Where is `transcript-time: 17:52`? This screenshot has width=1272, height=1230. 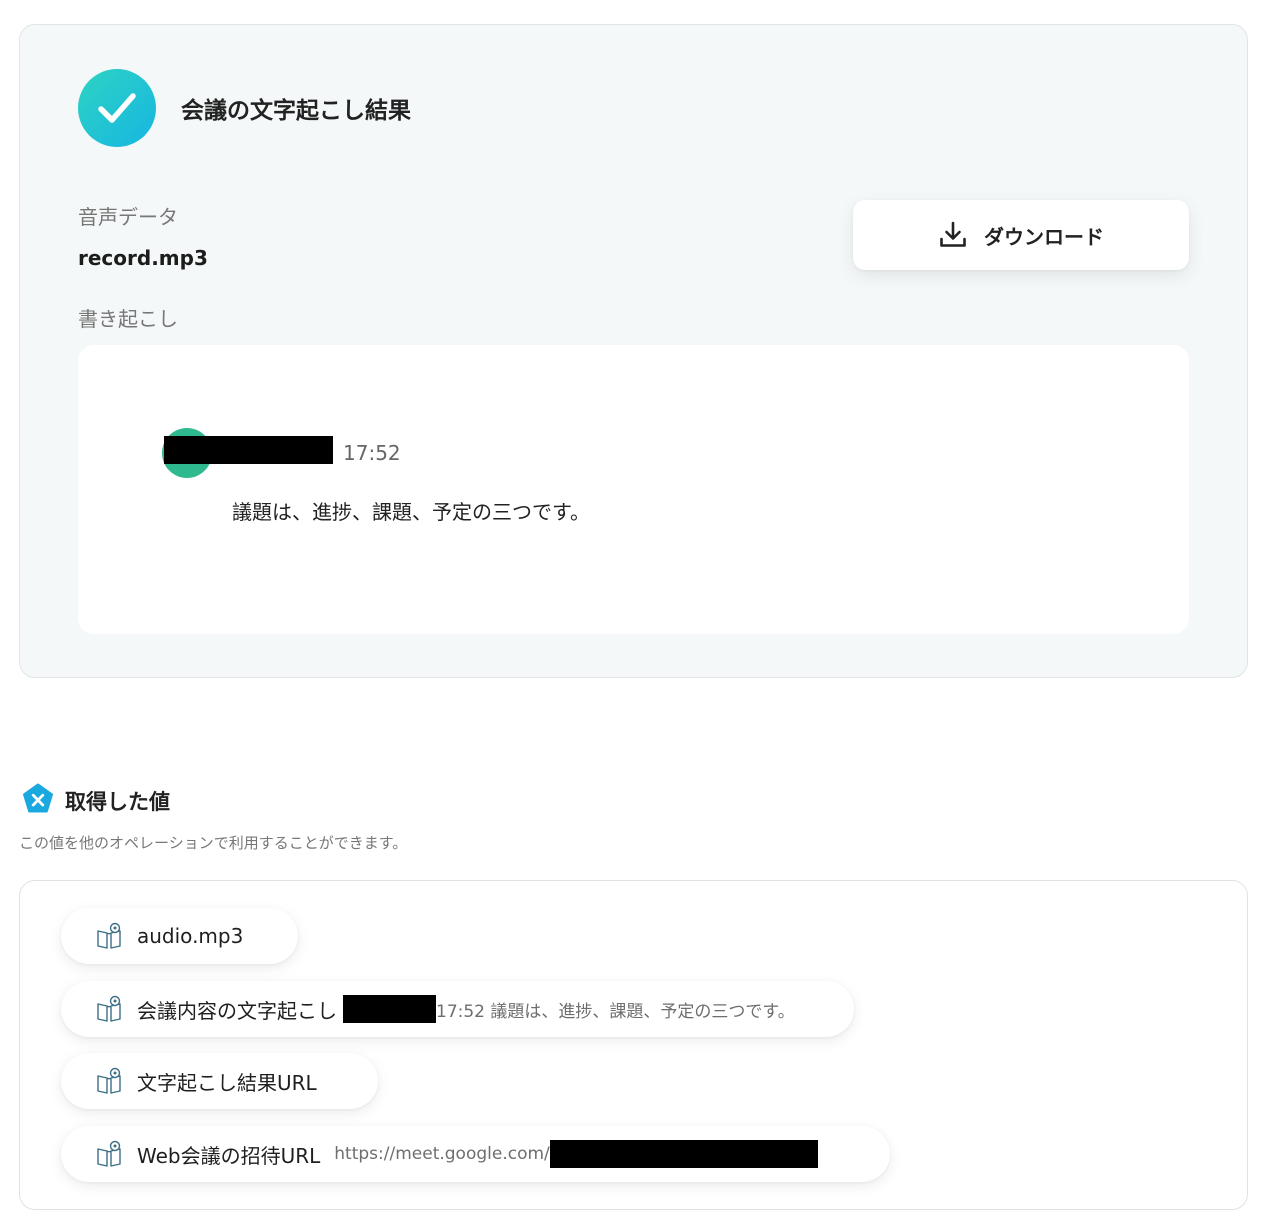
transcript-time: 17:52 is located at coordinates (372, 453).